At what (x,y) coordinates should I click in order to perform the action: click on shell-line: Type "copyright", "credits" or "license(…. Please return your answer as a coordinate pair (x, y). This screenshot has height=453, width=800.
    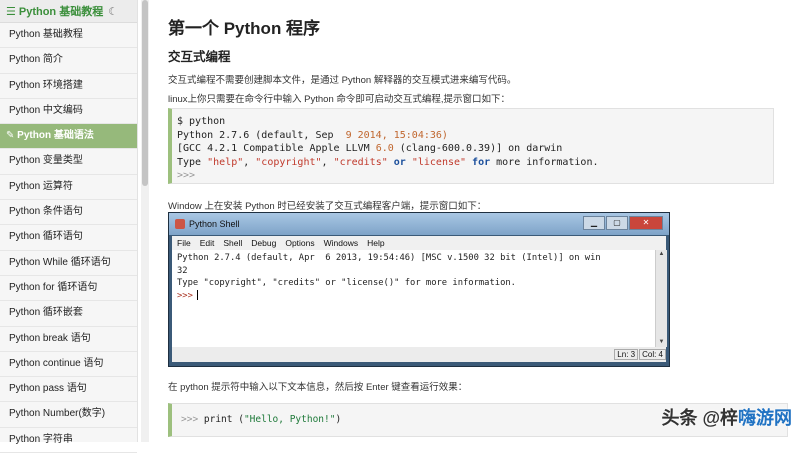
    Looking at the image, I should click on (346, 283).